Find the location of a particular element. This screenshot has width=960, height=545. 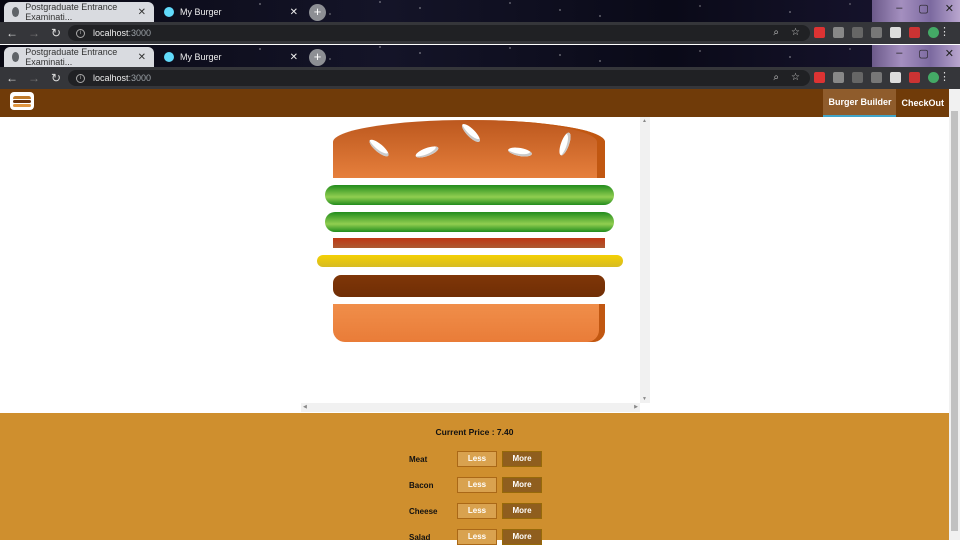

nav-burger-builder: Burger Builder is located at coordinates (860, 103).